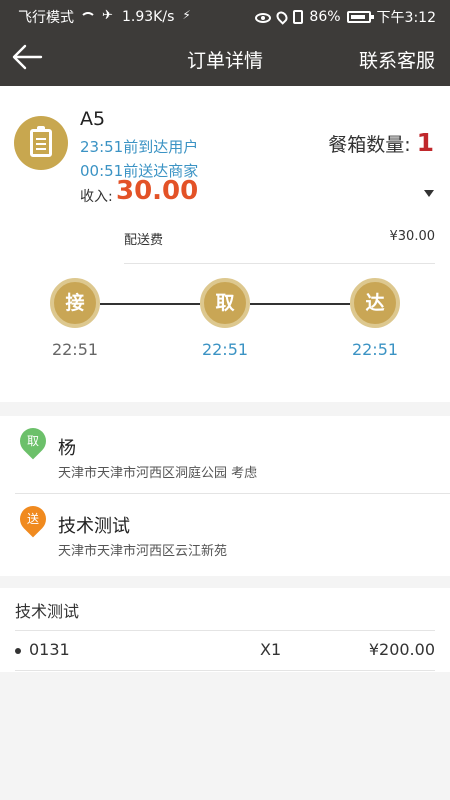 Image resolution: width=450 pixels, height=800 pixels. Describe the element at coordinates (46, 18) in the screenshot. I see `airplane-mode-label: 飞行模式` at that location.